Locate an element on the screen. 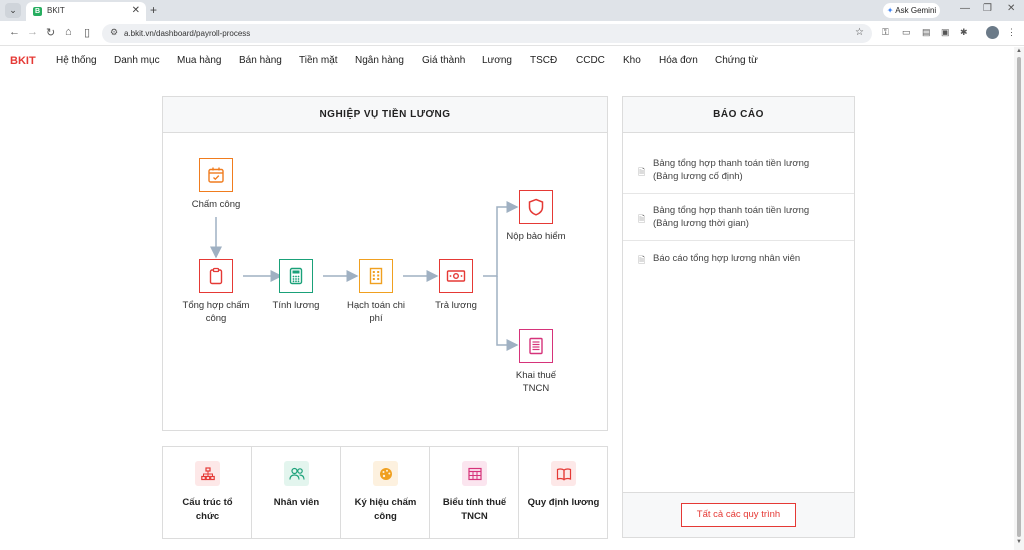 This screenshot has width=1024, height=550. url-text: a.bkit.vn/dashboard/payroll-process is located at coordinates (187, 33).